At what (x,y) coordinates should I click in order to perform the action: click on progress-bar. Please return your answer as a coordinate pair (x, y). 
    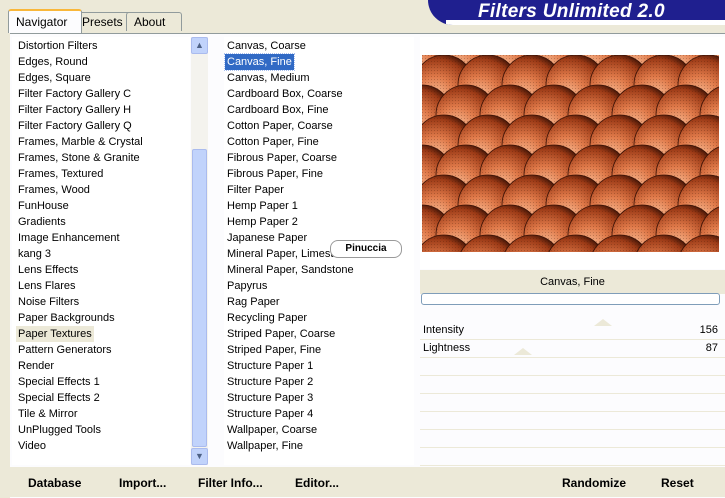
    Looking at the image, I should click on (570, 299).